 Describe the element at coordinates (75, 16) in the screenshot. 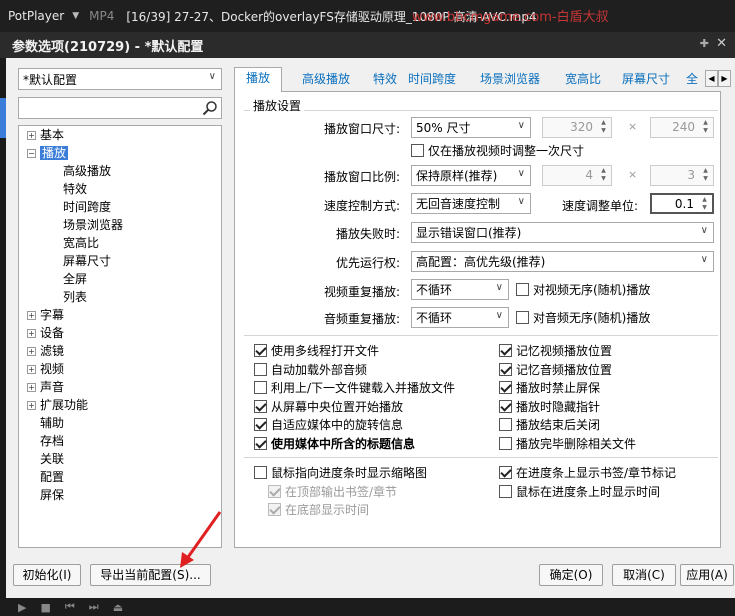

I see `chevron-down-icon: ▼` at that location.